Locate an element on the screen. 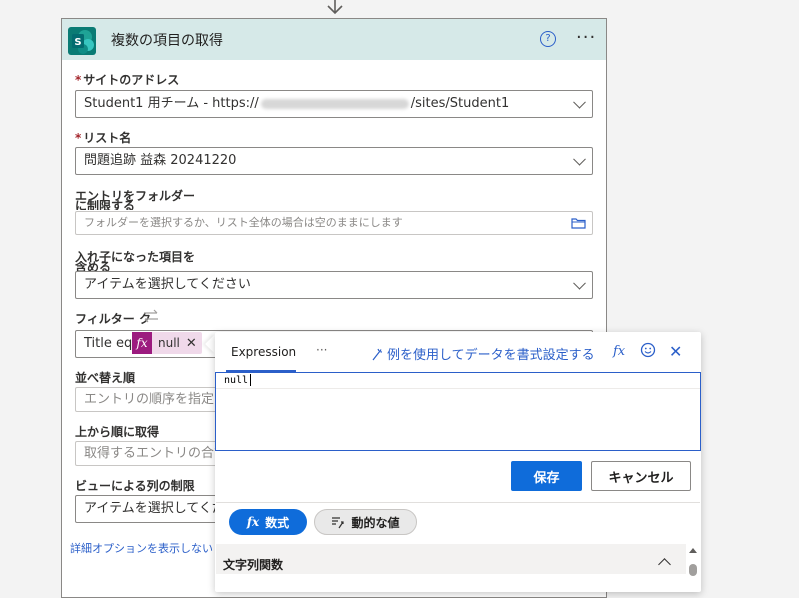 The height and width of the screenshot is (598, 799). more-options-icon: ··· is located at coordinates (586, 37).